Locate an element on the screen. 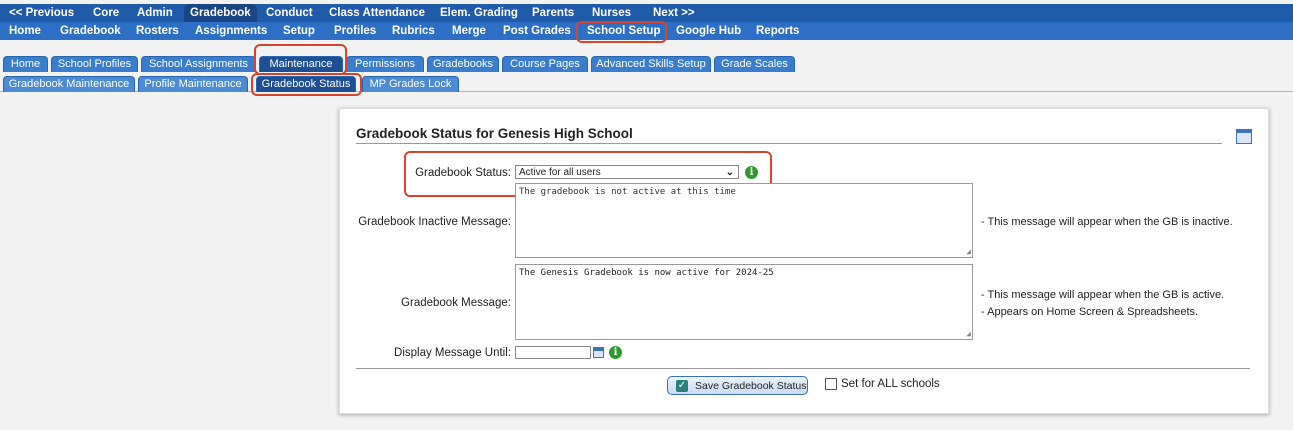  tab-maintenance: Maintenance is located at coordinates (301, 64).